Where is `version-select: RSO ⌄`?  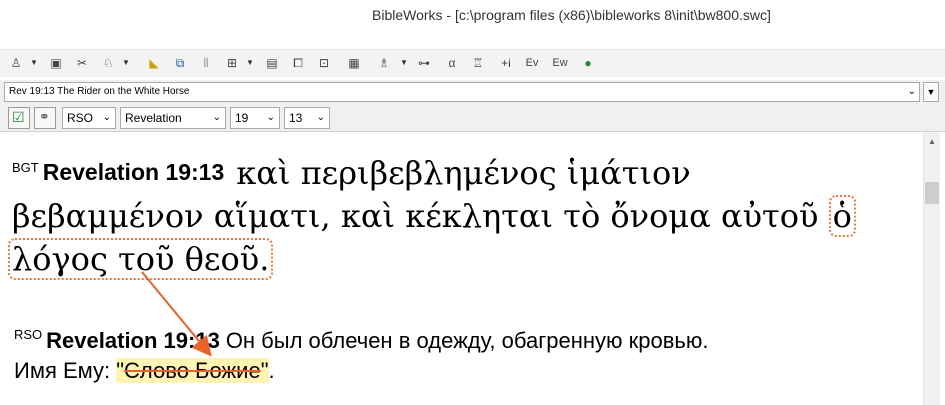
version-select: RSO ⌄ is located at coordinates (89, 118).